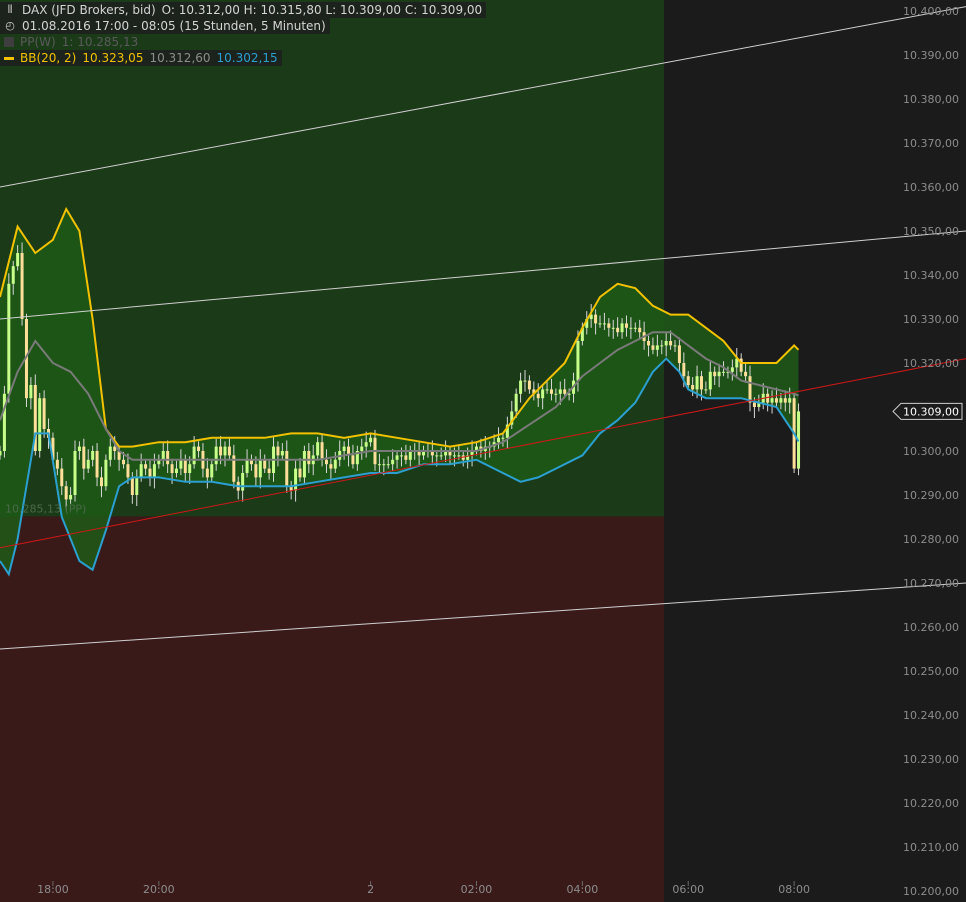  I want to click on y-tick-label: 10.350,00, so click(931, 231).